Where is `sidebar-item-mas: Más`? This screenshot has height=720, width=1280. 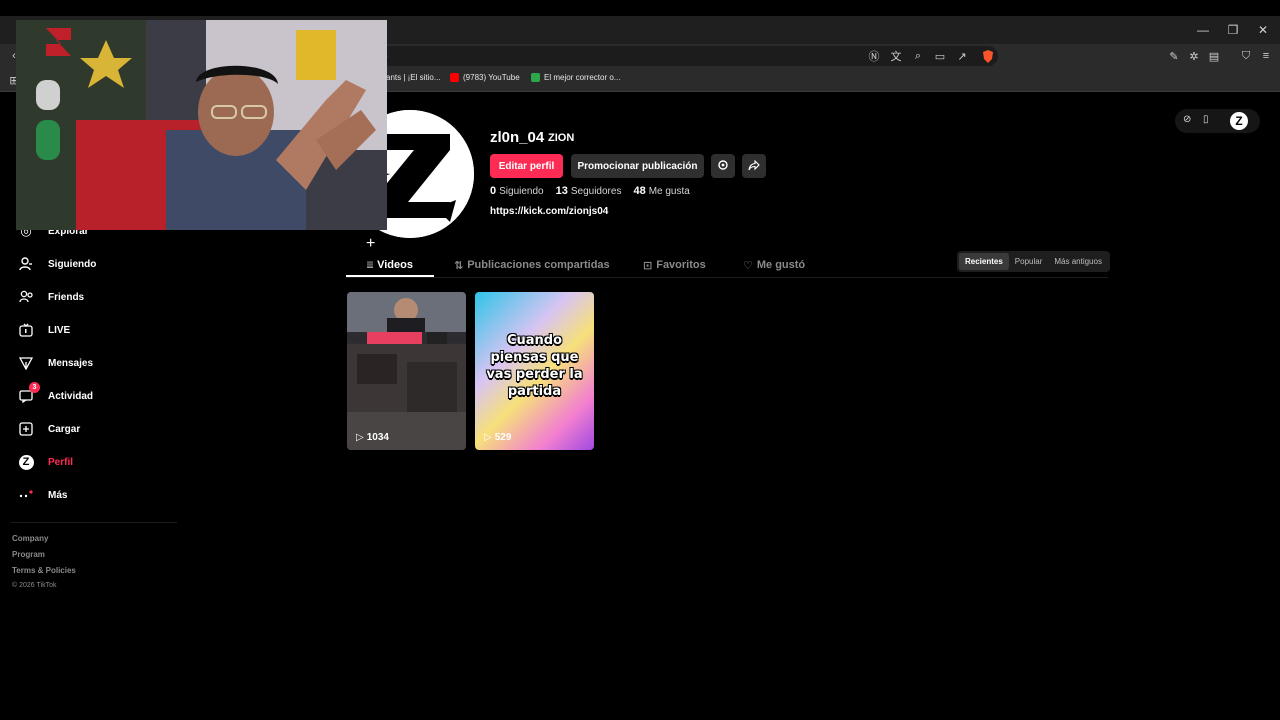 sidebar-item-mas: Más is located at coordinates (42, 495).